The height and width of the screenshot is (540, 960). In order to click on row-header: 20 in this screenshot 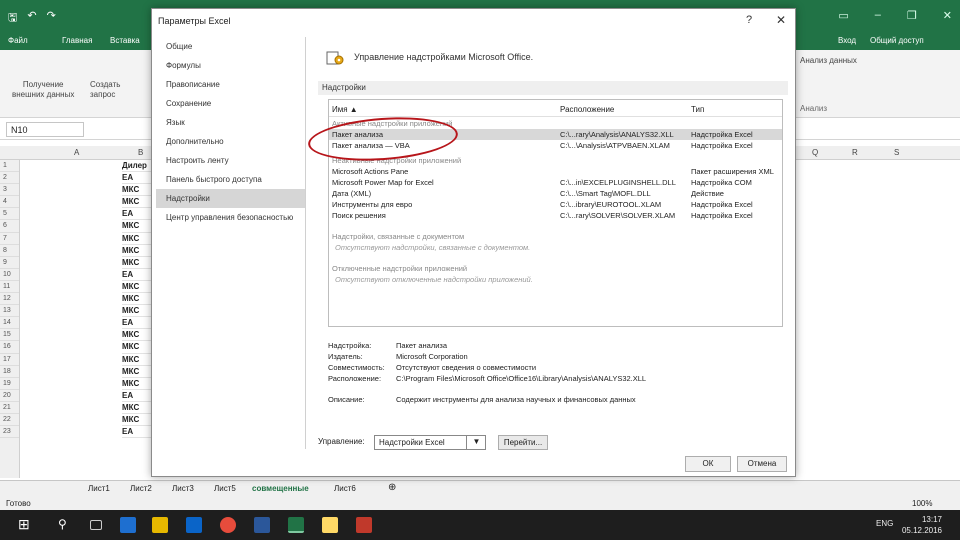, I will do `click(9, 396)`.